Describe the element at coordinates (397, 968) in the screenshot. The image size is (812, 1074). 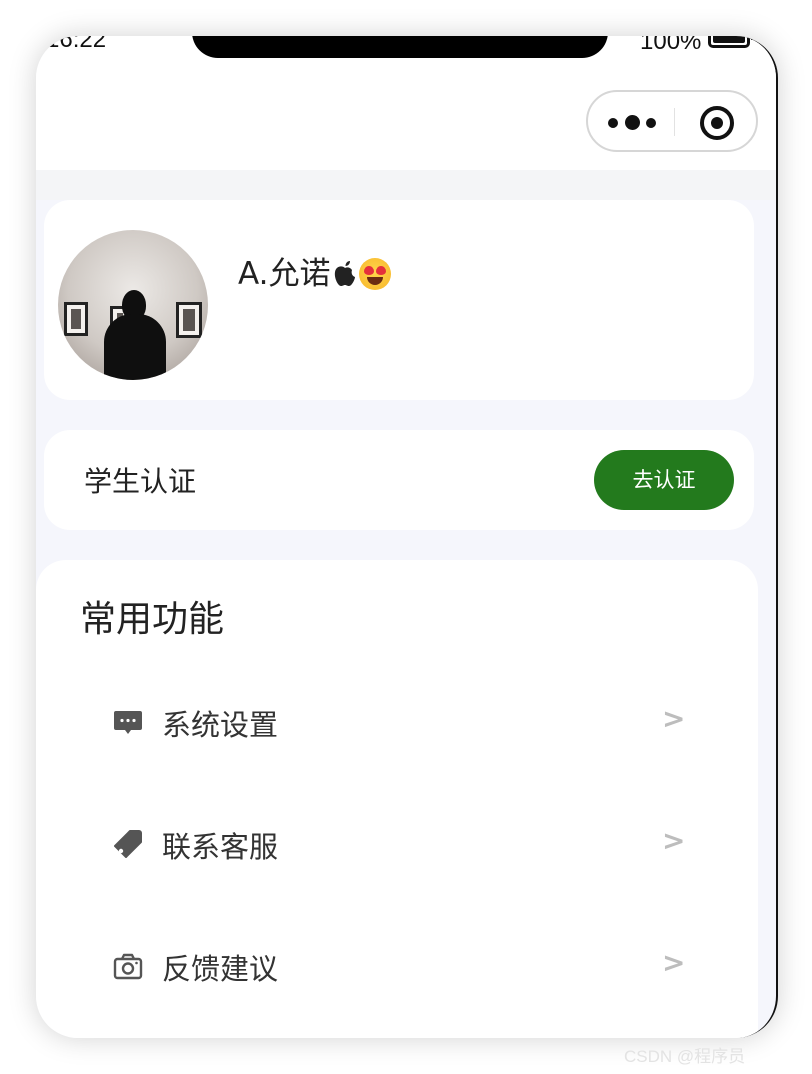
I see `menu-item-feedback: 反馈建议 >` at that location.